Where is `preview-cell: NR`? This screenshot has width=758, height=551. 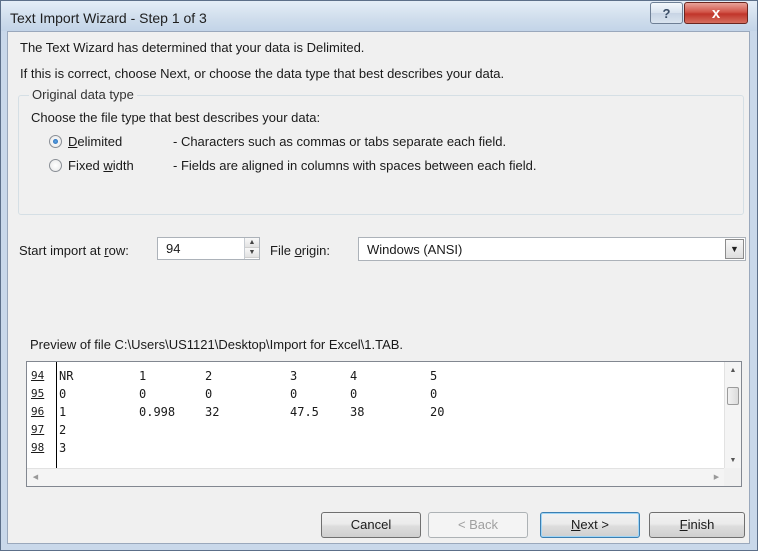
preview-cell: NR is located at coordinates (66, 376).